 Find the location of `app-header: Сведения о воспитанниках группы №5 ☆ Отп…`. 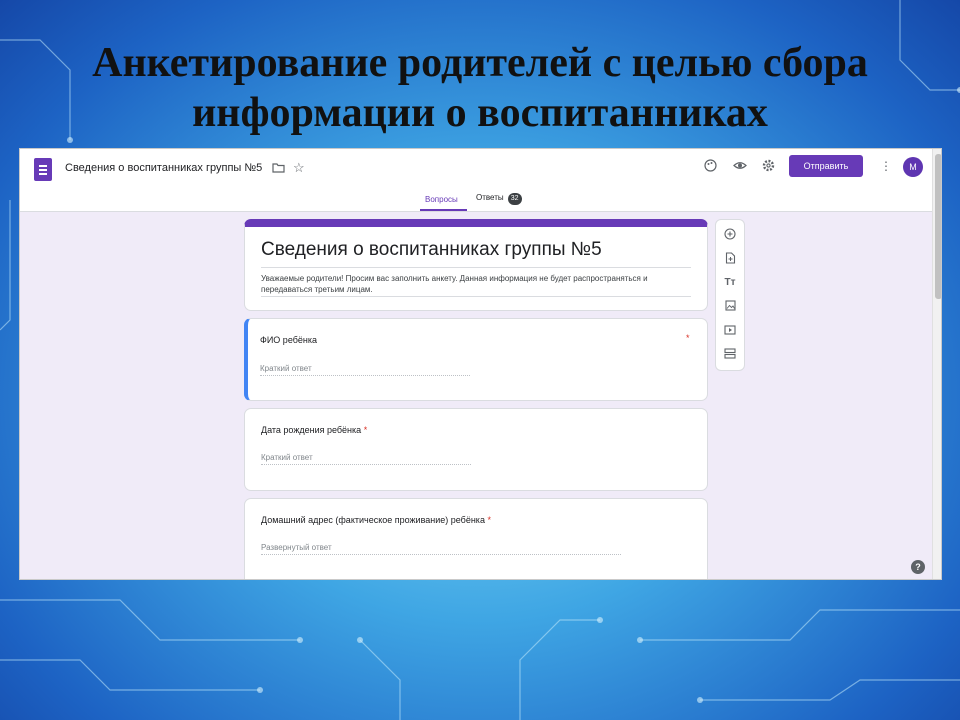

app-header: Сведения о воспитанниках группы №5 ☆ Отп… is located at coordinates (480, 180).